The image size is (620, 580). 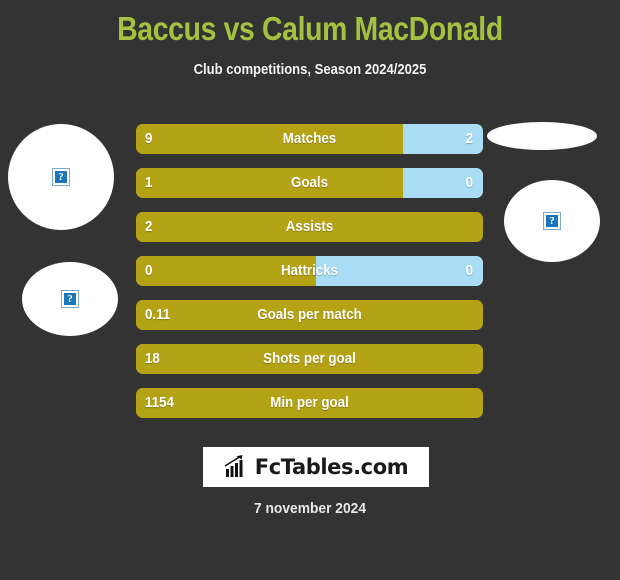 I want to click on stat-row: 1154 Min per goal, so click(x=309, y=403).